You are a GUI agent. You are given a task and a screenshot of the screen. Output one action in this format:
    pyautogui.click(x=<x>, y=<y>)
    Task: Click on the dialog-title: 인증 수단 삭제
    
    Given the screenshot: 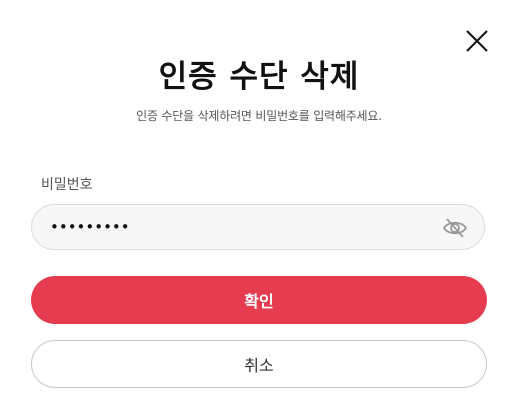 What is the action you would take?
    pyautogui.click(x=259, y=77)
    